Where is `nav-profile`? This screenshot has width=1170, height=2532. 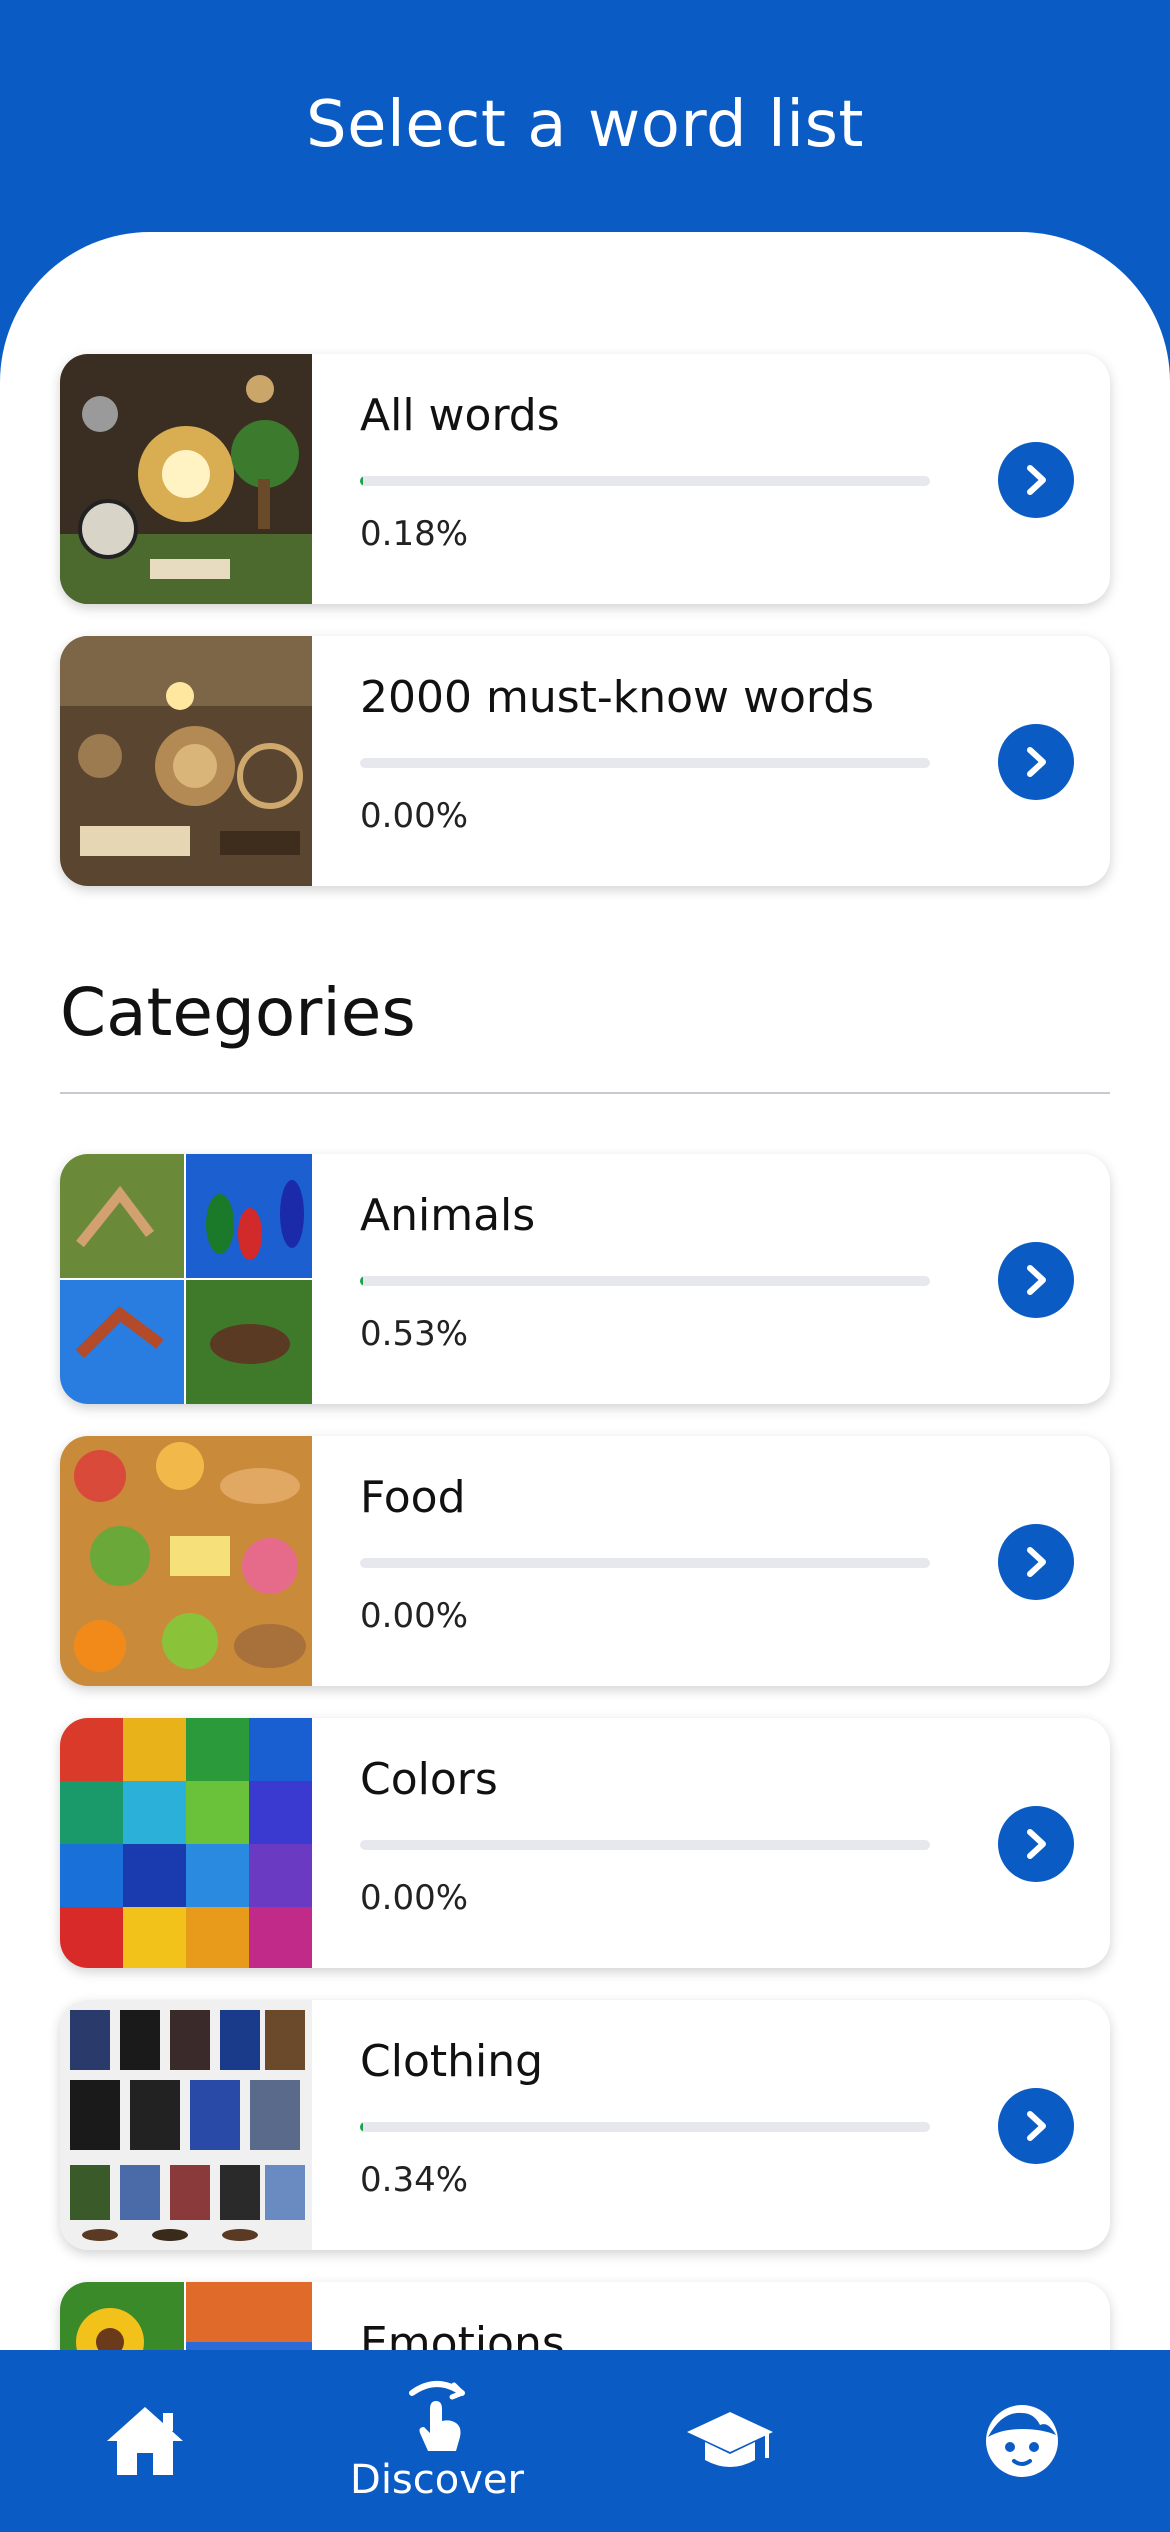
nav-profile is located at coordinates (1022, 2441).